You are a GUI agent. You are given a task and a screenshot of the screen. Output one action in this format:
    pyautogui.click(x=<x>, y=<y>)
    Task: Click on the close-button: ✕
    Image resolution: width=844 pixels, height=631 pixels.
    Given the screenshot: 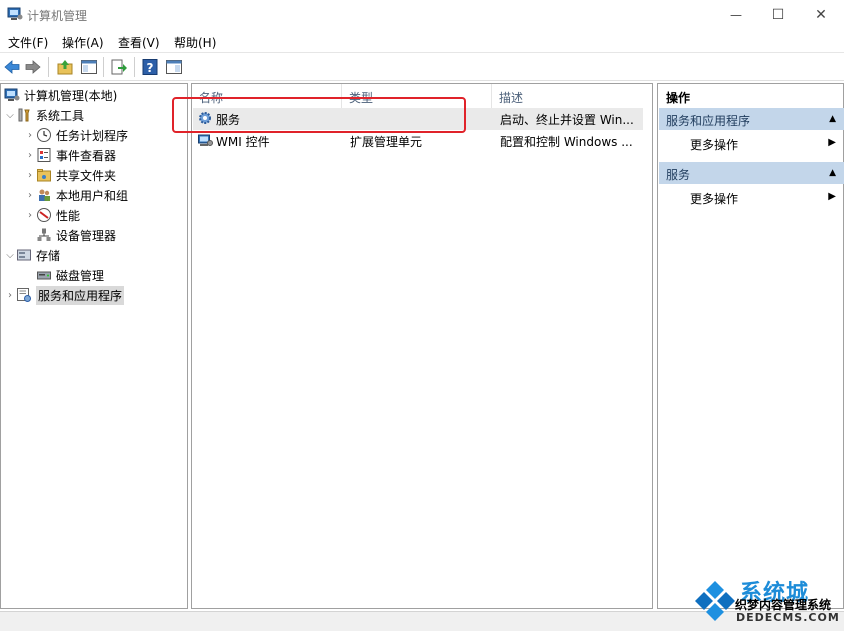 What is the action you would take?
    pyautogui.click(x=821, y=15)
    